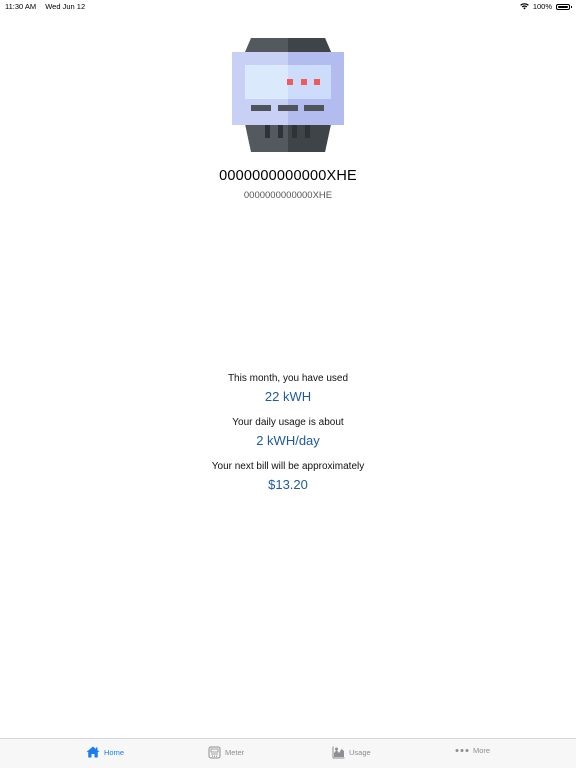 This screenshot has width=576, height=768. Describe the element at coordinates (542, 6) in the screenshot. I see `battery-percent: 100%` at that location.